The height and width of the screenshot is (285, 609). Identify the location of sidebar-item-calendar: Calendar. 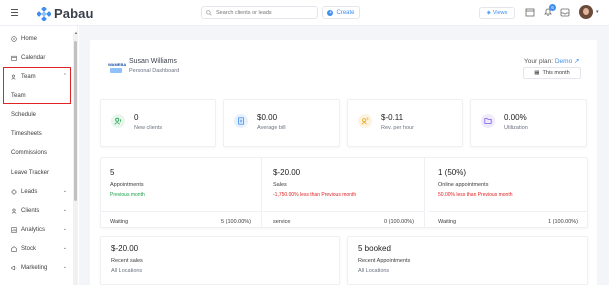
(36, 57).